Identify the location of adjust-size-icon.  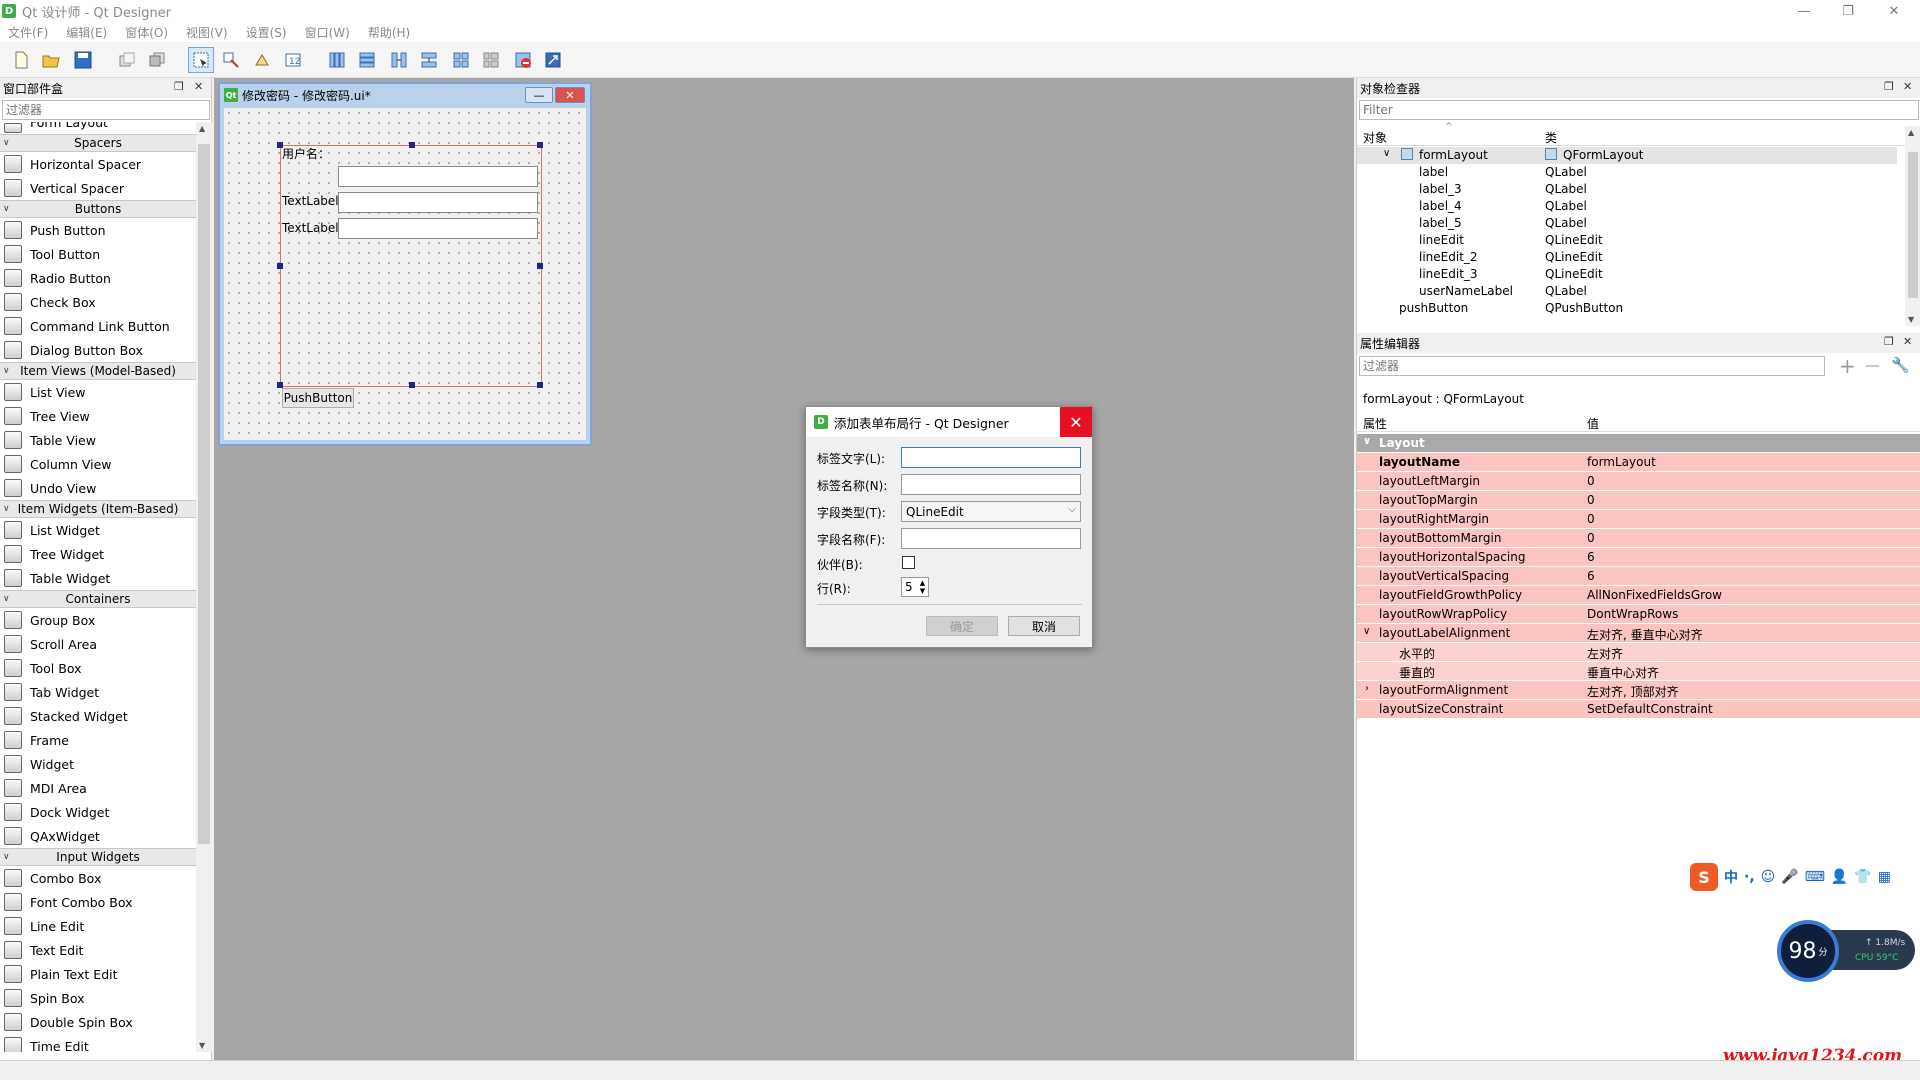
(553, 60).